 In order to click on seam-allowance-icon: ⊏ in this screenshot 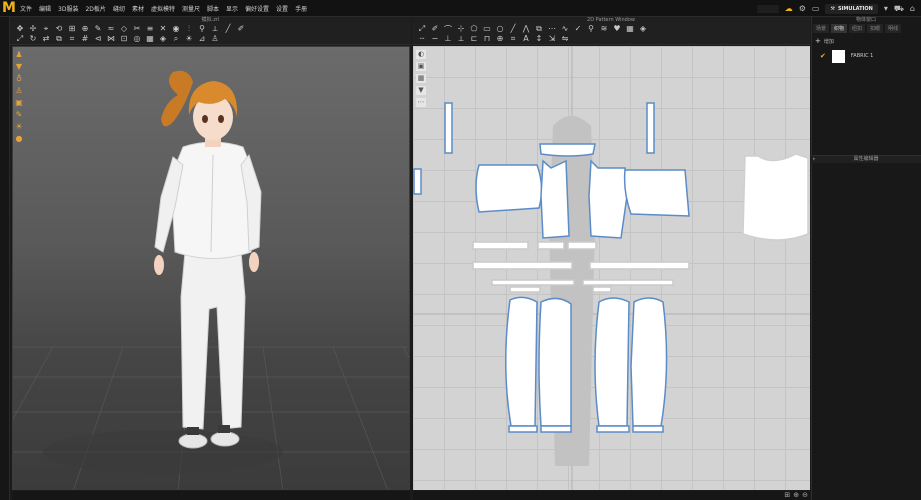, I will do `click(474, 39)`.